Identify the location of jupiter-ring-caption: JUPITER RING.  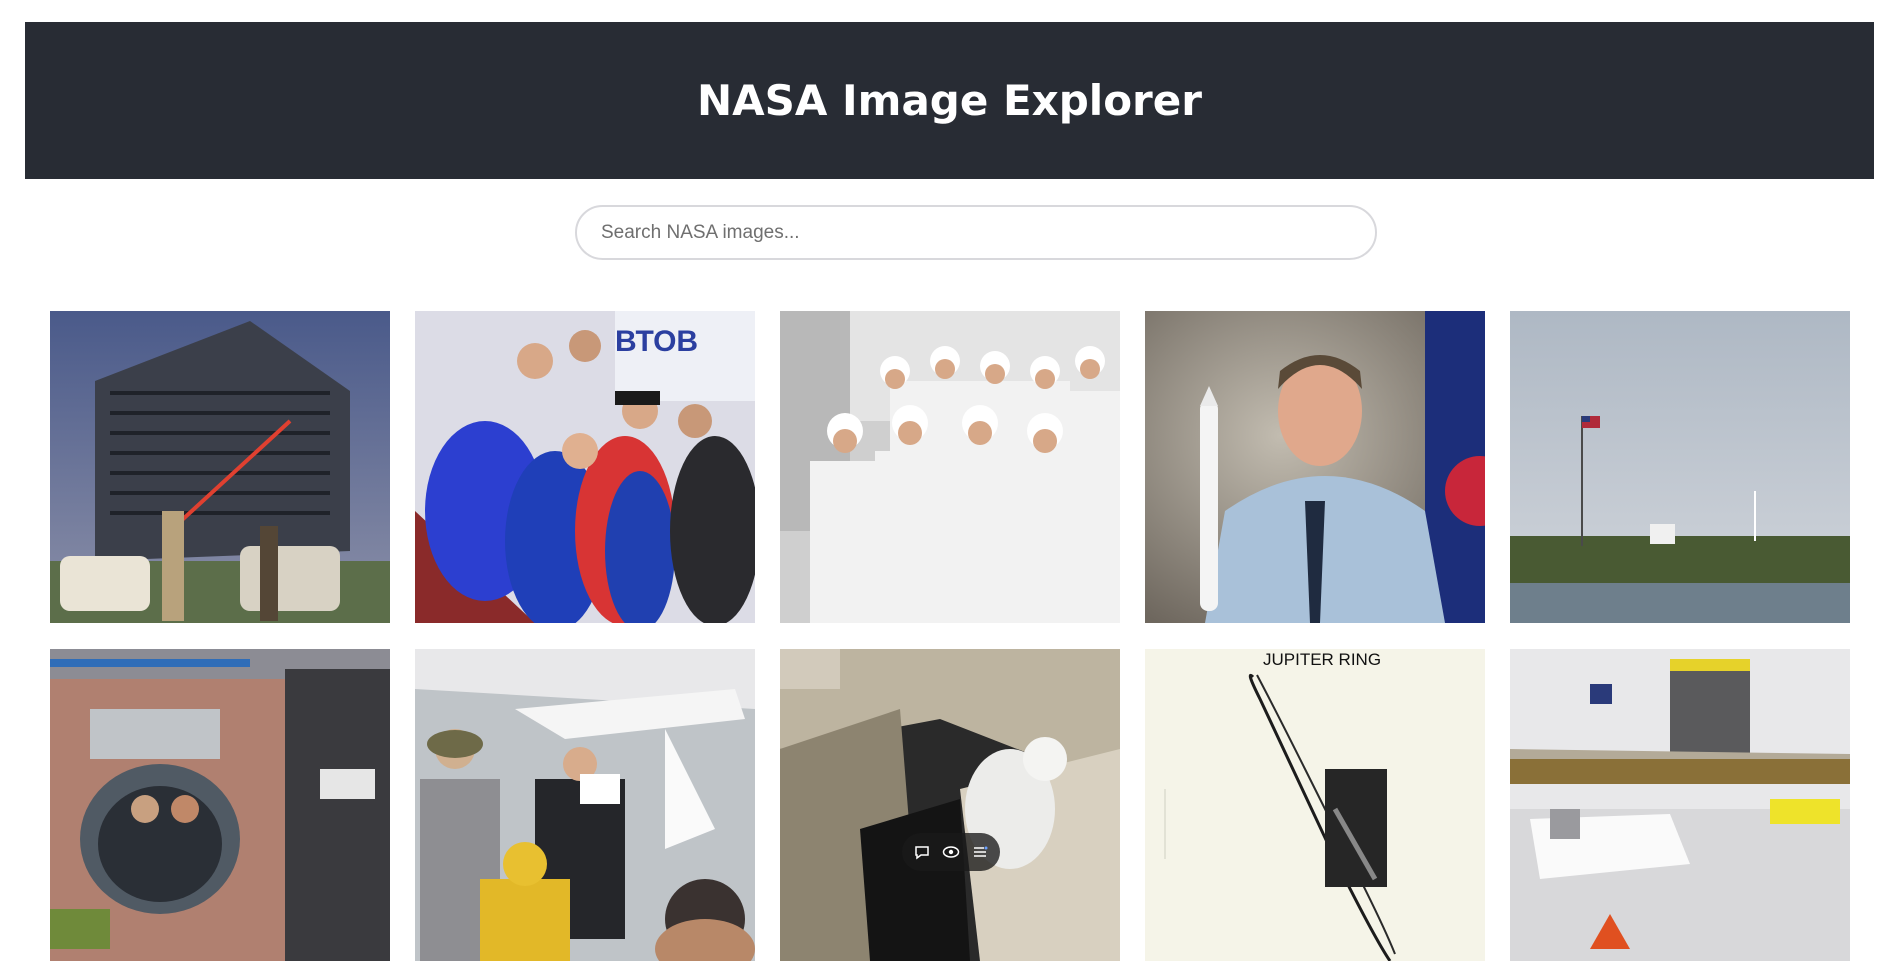
(1322, 659).